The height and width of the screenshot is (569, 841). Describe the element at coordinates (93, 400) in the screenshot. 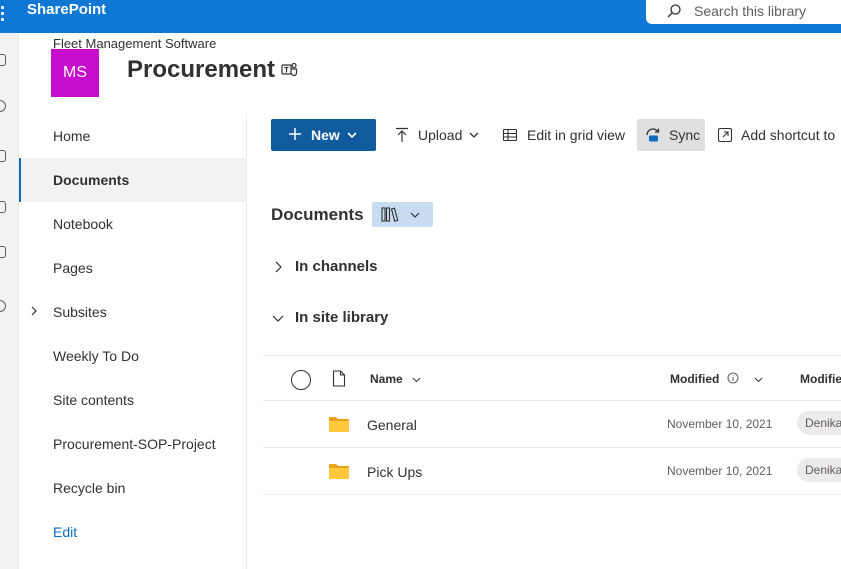

I see `nav-item-label: Site contents` at that location.